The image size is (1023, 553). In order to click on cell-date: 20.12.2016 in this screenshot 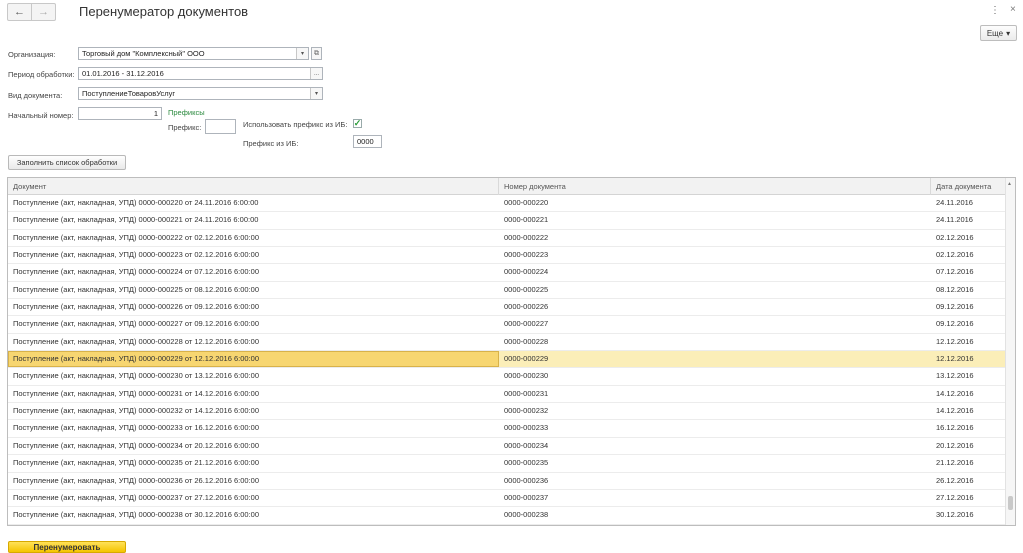, I will do `click(969, 446)`.